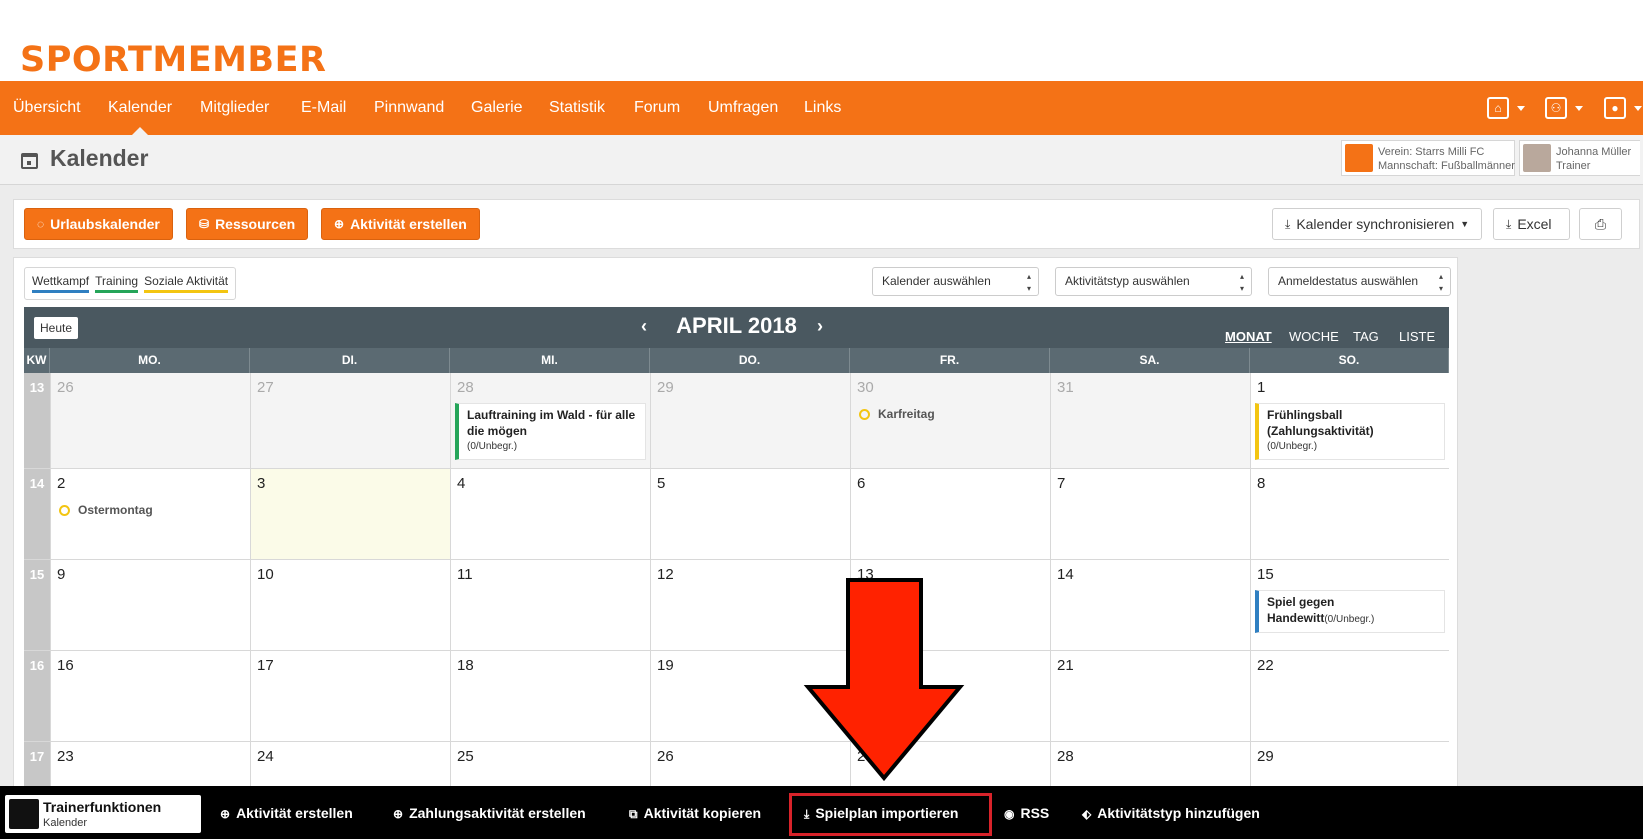  Describe the element at coordinates (102, 807) in the screenshot. I see `trainer-functions-title: Trainerfunktionen` at that location.